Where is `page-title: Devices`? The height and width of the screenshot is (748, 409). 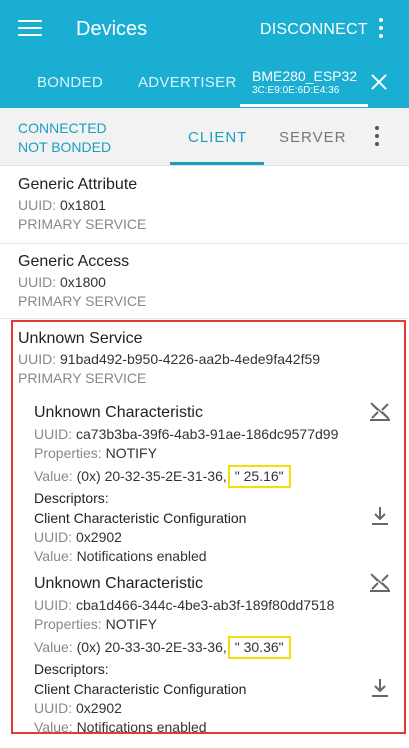 page-title: Devices is located at coordinates (112, 29).